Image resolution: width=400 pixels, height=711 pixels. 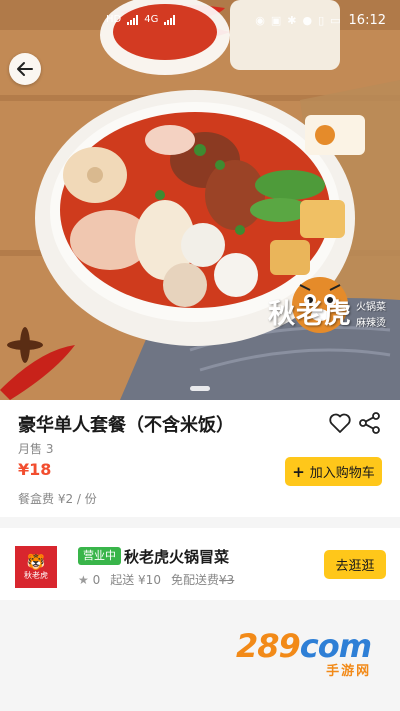 I want to click on store-logo-text: 秋老虎, so click(x=36, y=575).